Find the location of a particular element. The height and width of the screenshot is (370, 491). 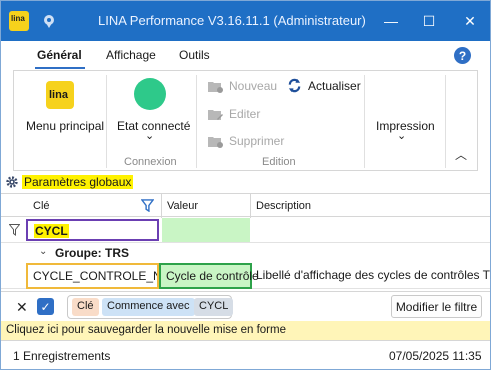

section-title: Paramètres globaux is located at coordinates (78, 182).